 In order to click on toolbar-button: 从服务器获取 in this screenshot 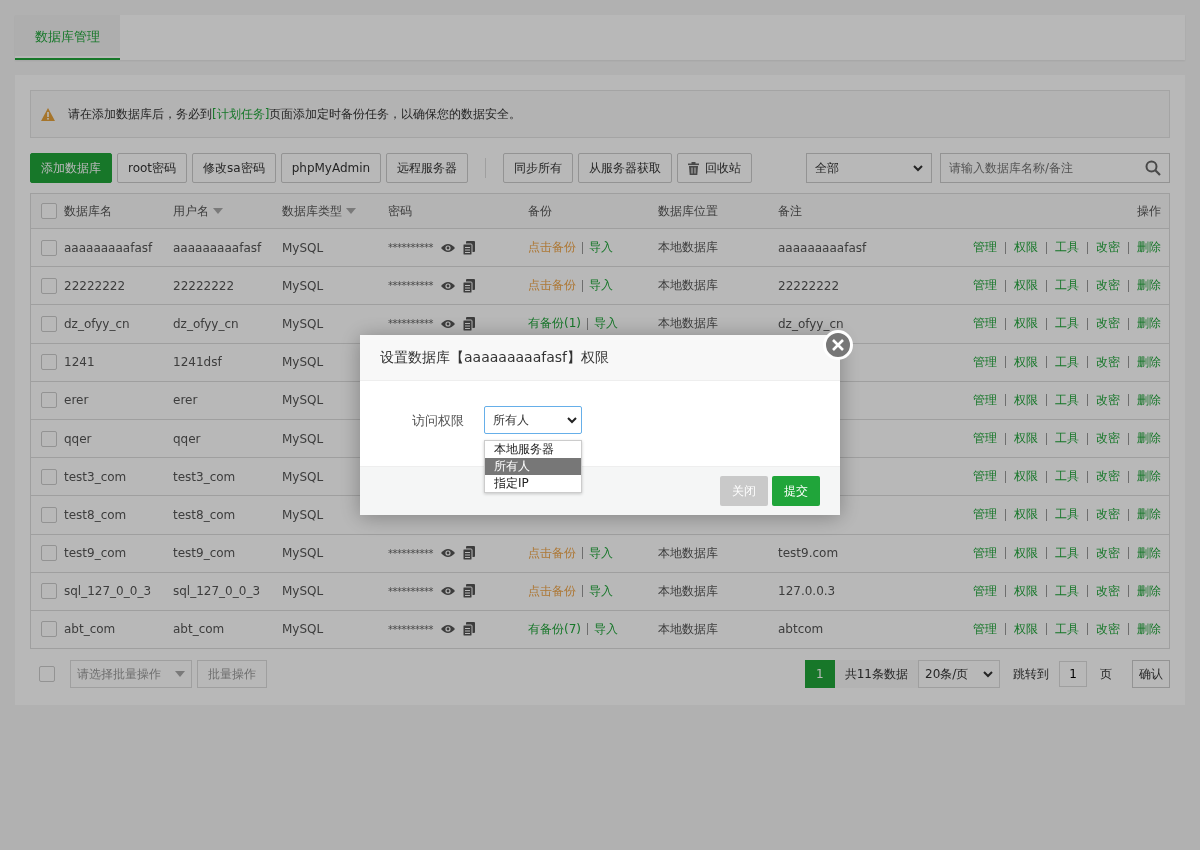, I will do `click(625, 168)`.